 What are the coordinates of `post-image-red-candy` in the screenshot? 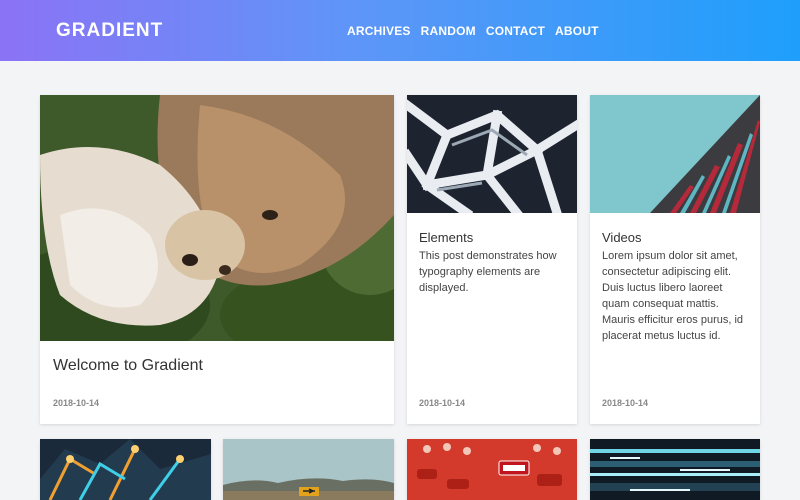 It's located at (492, 469).